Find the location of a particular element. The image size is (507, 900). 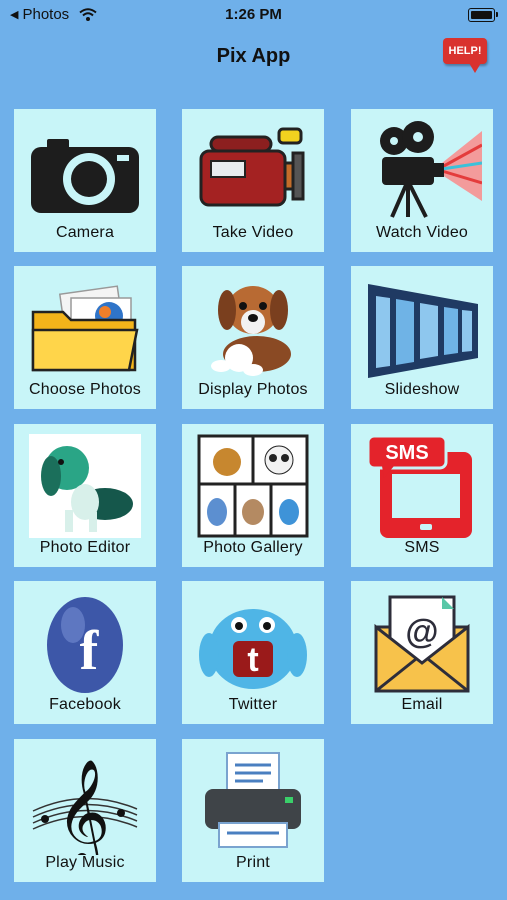

camera-icon is located at coordinates (85, 176).